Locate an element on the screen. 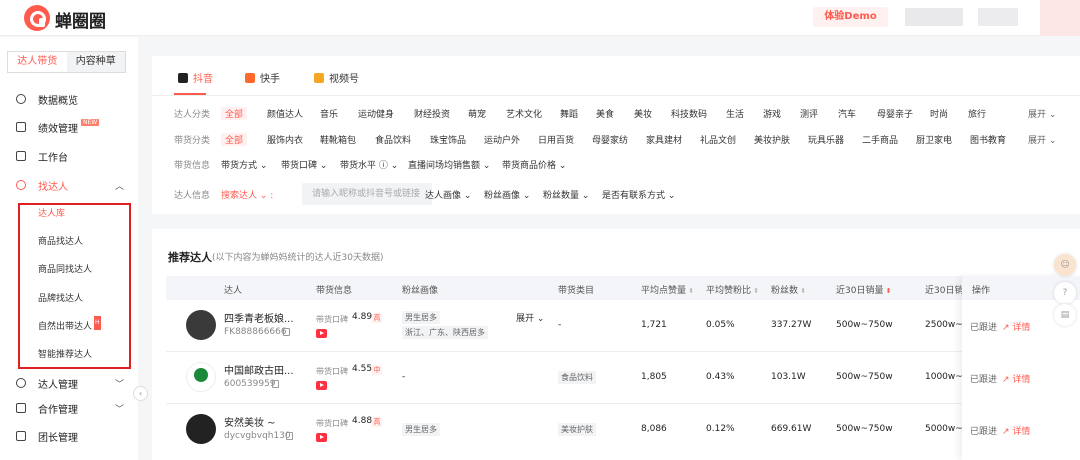  logo-icon is located at coordinates (37, 18).